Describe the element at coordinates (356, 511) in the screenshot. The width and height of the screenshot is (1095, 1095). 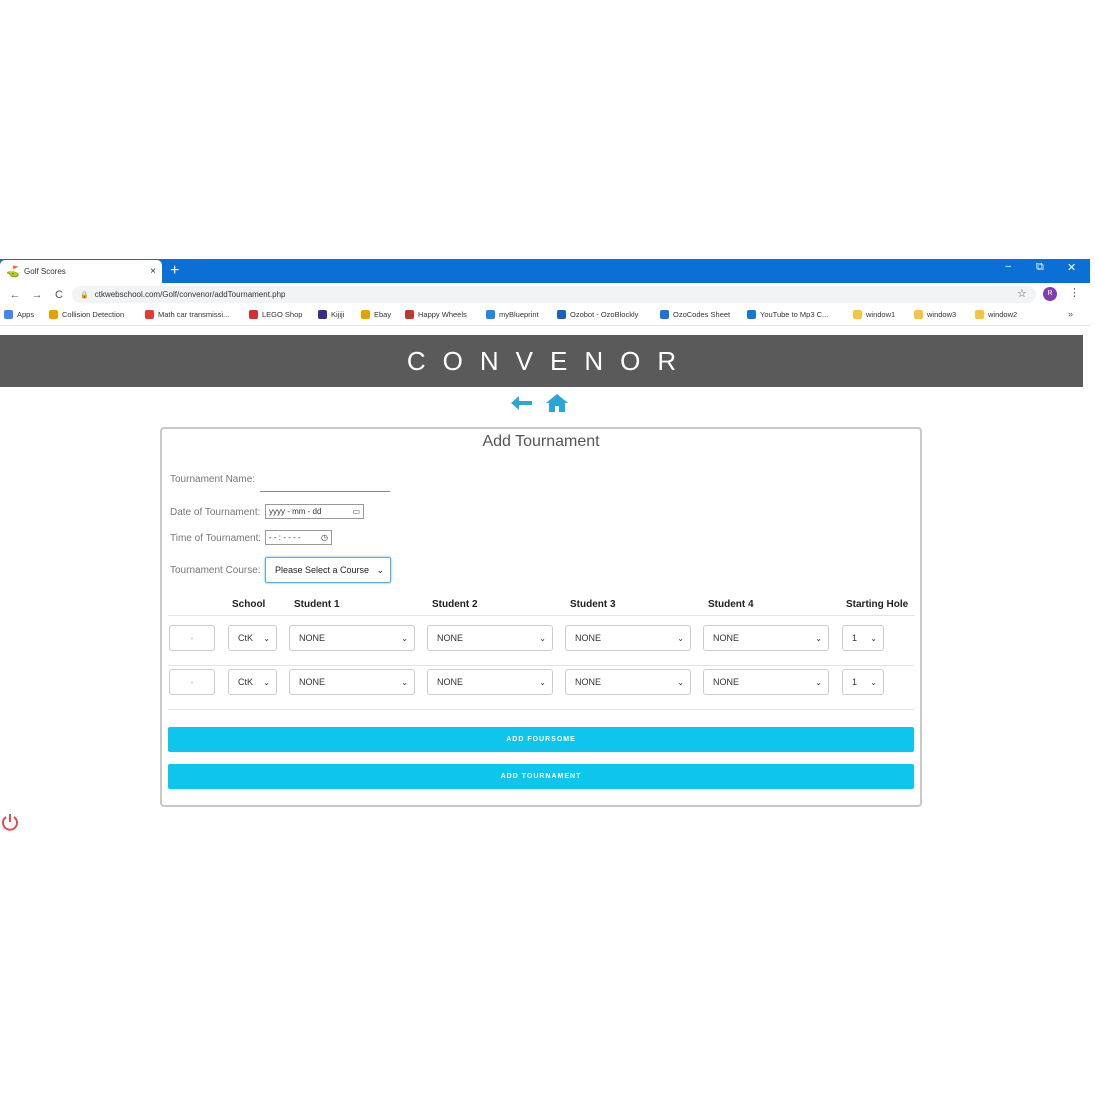
I see `calendar-icon: ▭` at that location.